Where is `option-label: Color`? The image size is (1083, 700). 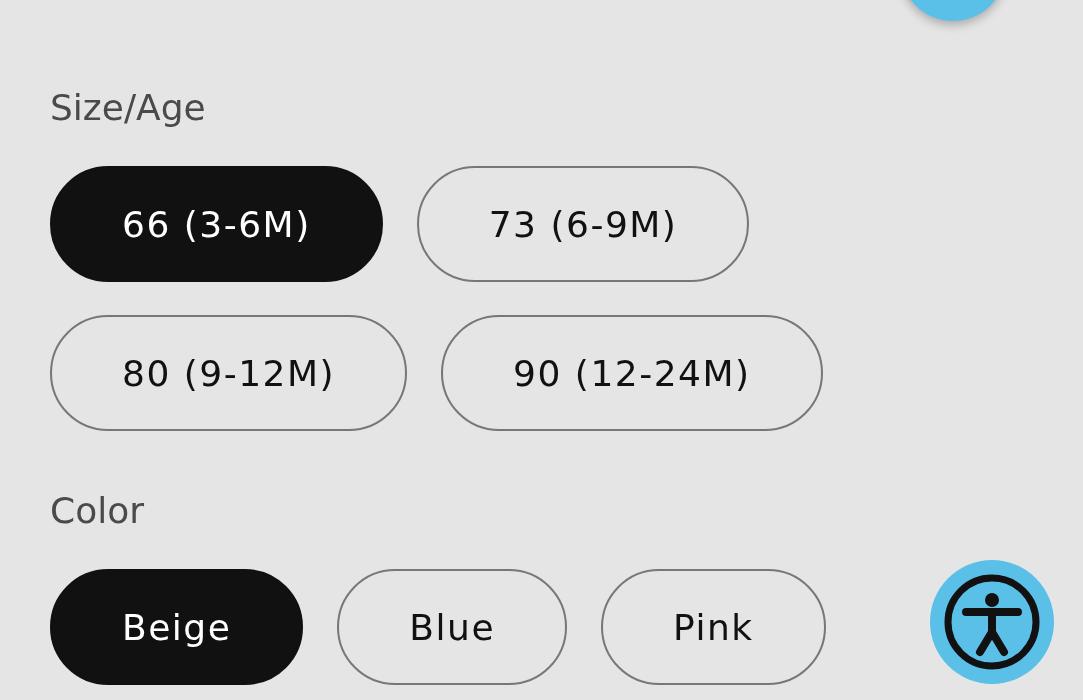 option-label: Color is located at coordinates (97, 511).